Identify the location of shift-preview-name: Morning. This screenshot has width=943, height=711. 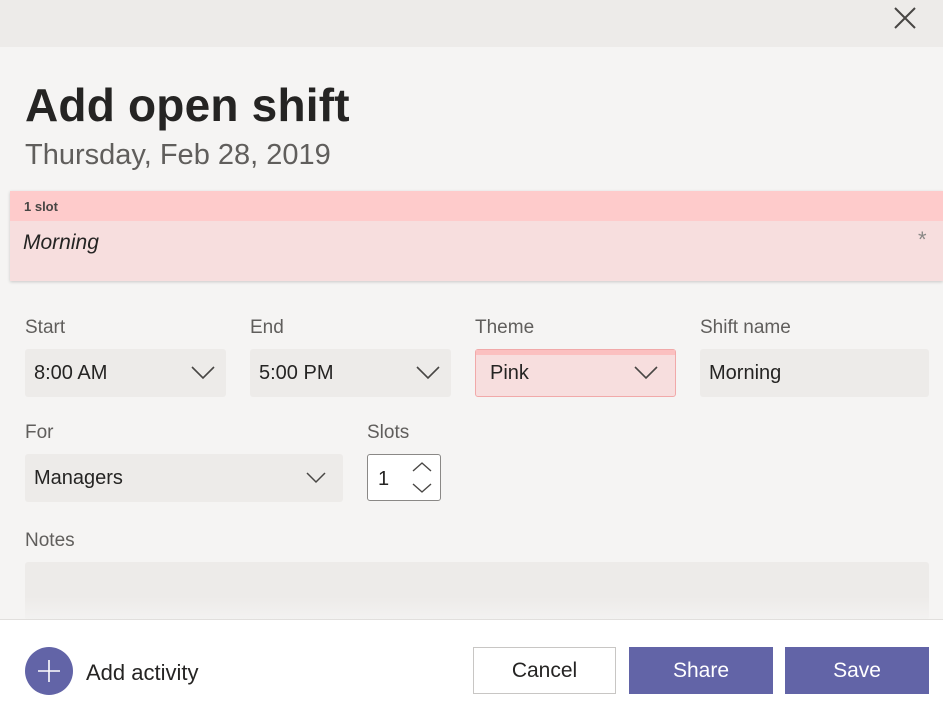
(61, 242).